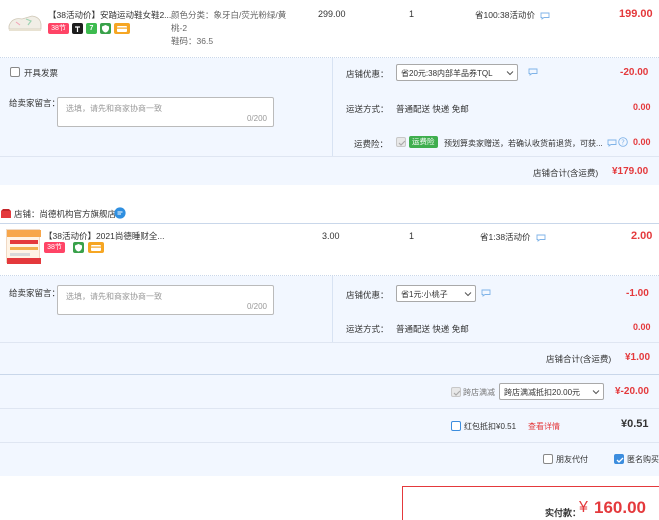 Image resolution: width=659 pixels, height=520 pixels. I want to click on friend-pay-checkbox, so click(548, 459).